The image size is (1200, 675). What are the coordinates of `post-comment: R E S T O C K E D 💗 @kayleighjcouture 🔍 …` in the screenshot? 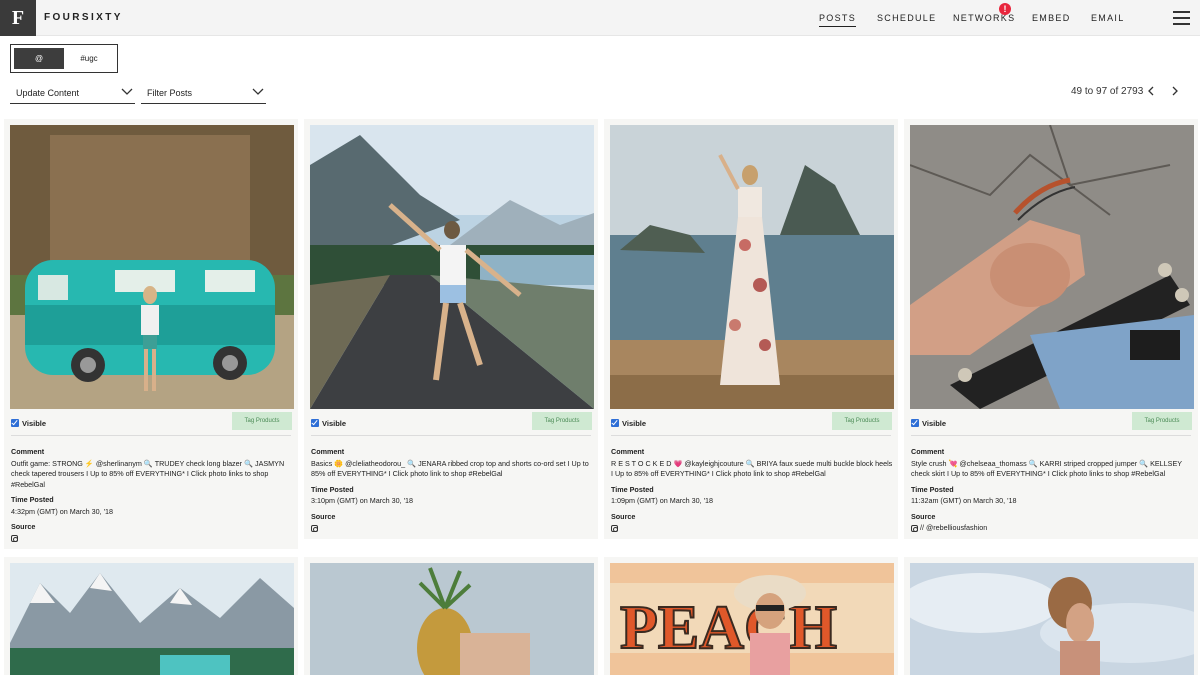 It's located at (752, 468).